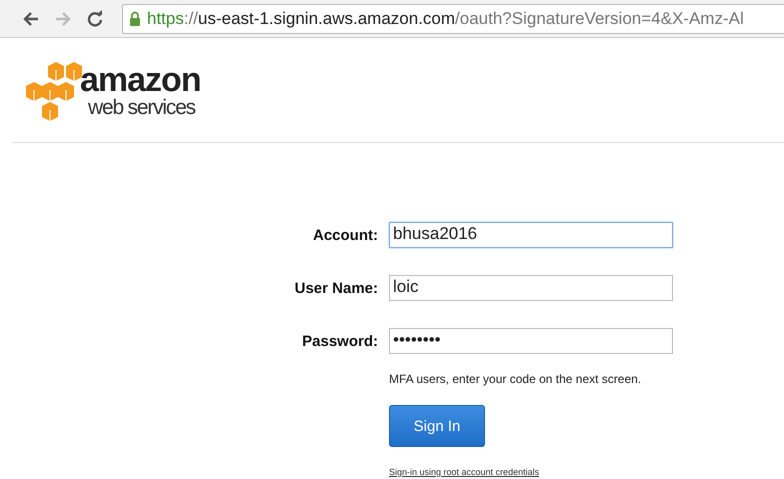  I want to click on input-field: bhusa2016, so click(531, 235).